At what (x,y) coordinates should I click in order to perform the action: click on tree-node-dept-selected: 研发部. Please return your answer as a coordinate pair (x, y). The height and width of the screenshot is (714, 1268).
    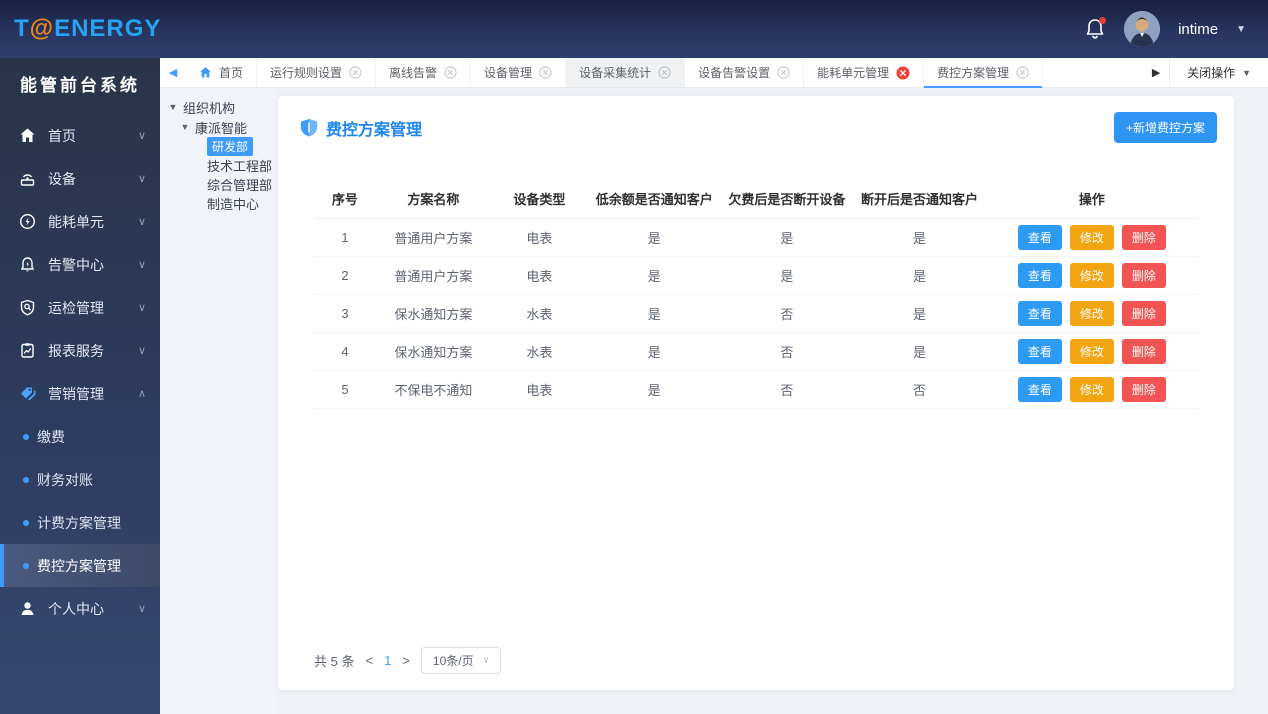
    Looking at the image, I should click on (242, 146).